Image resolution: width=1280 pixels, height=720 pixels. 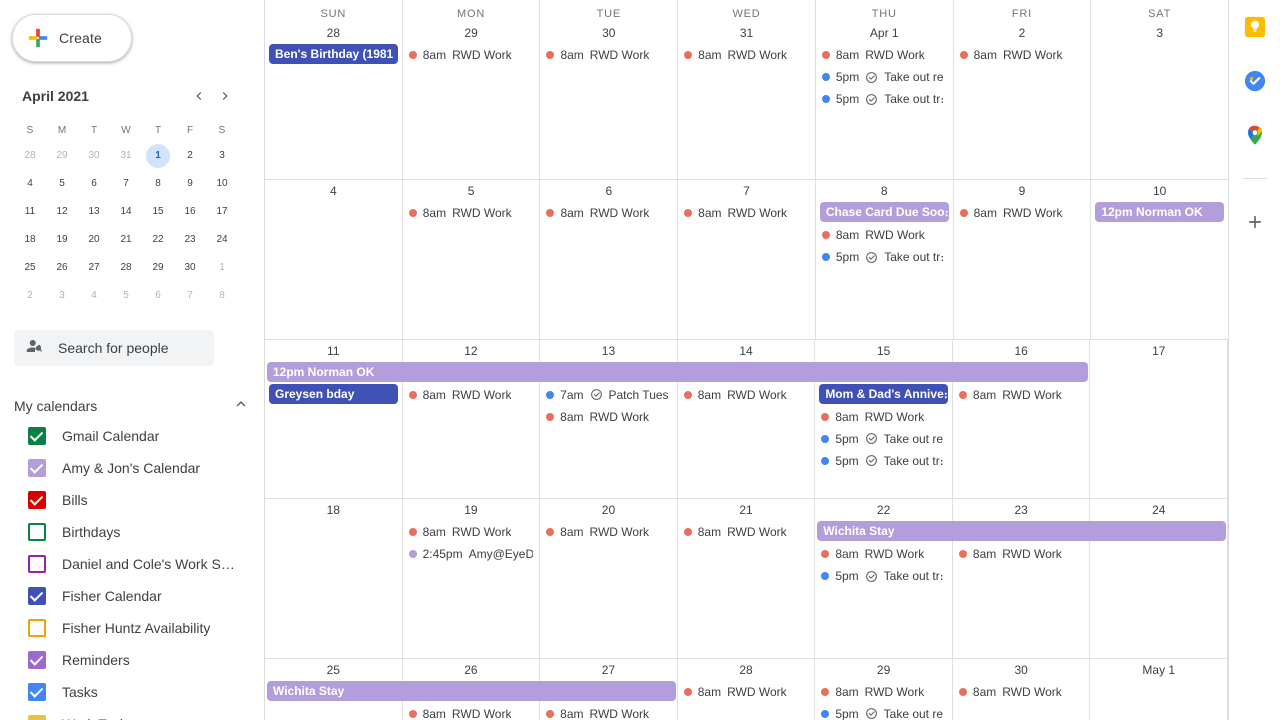 What do you see at coordinates (126, 212) in the screenshot?
I see `mini-calendar-day: 14` at bounding box center [126, 212].